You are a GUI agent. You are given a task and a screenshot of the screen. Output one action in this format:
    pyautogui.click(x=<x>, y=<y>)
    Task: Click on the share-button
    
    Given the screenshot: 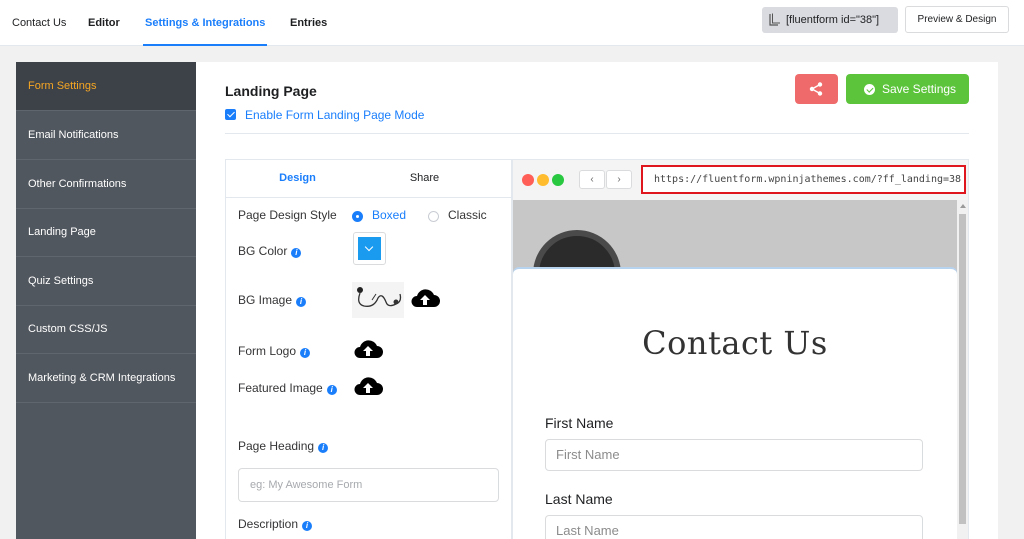 What is the action you would take?
    pyautogui.click(x=816, y=89)
    